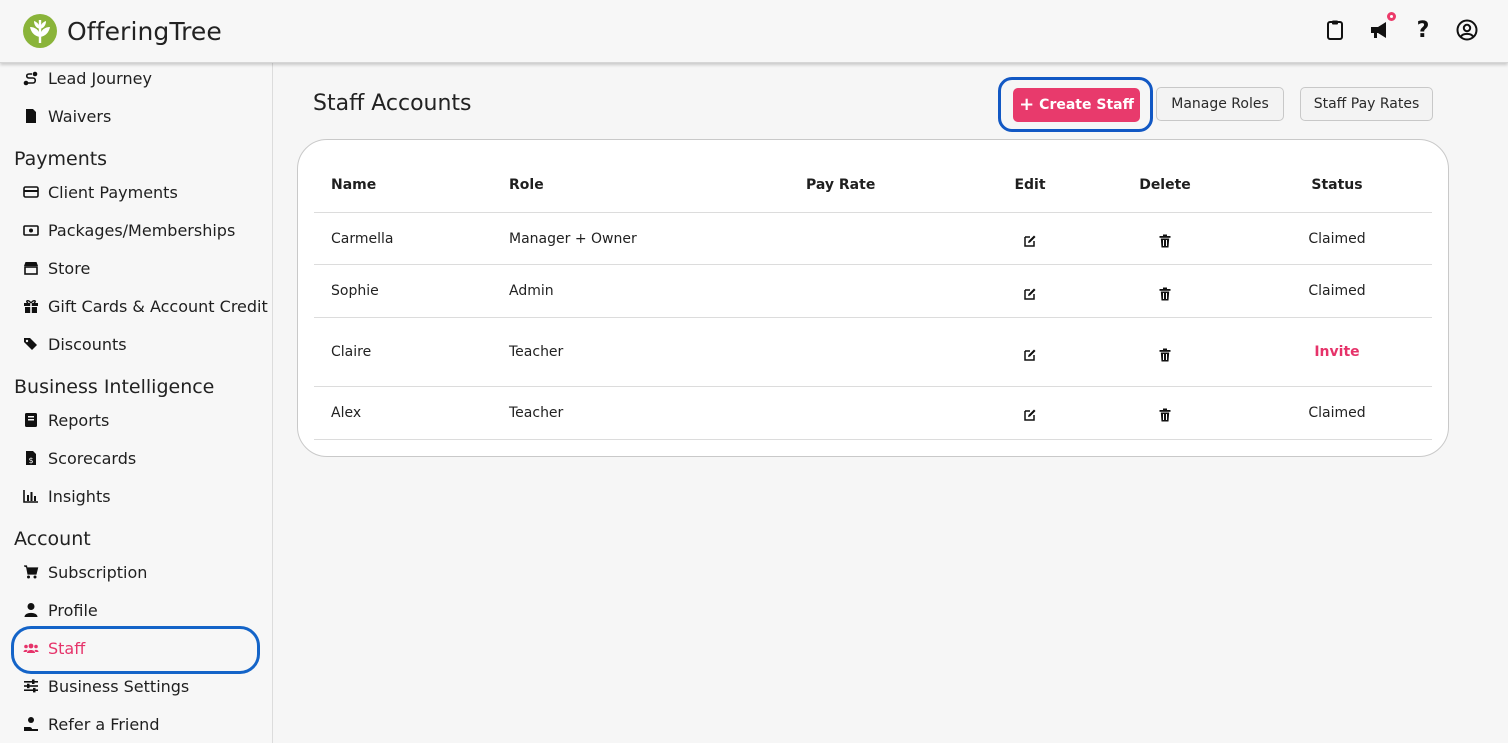 This screenshot has height=743, width=1508. What do you see at coordinates (52, 539) in the screenshot?
I see `section-account: Account` at bounding box center [52, 539].